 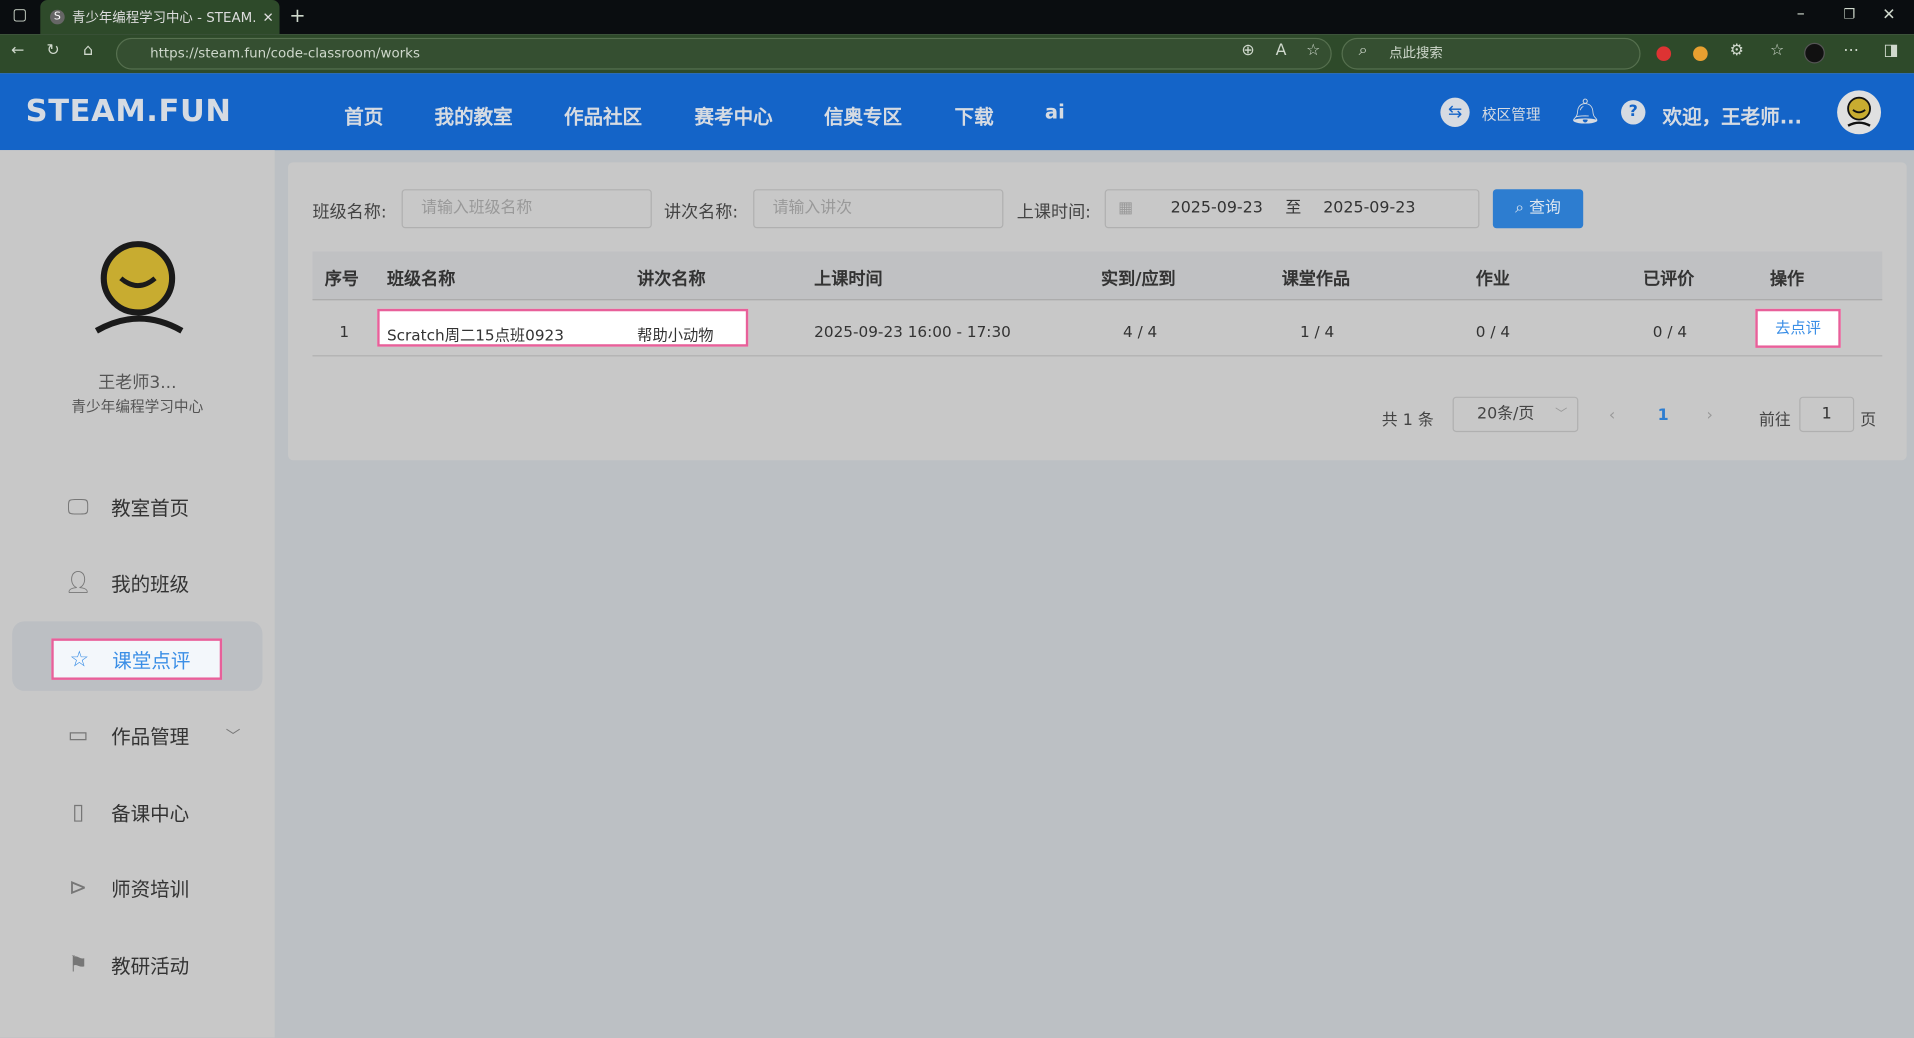 I want to click on nav-exam: 赛考中心, so click(x=734, y=114).